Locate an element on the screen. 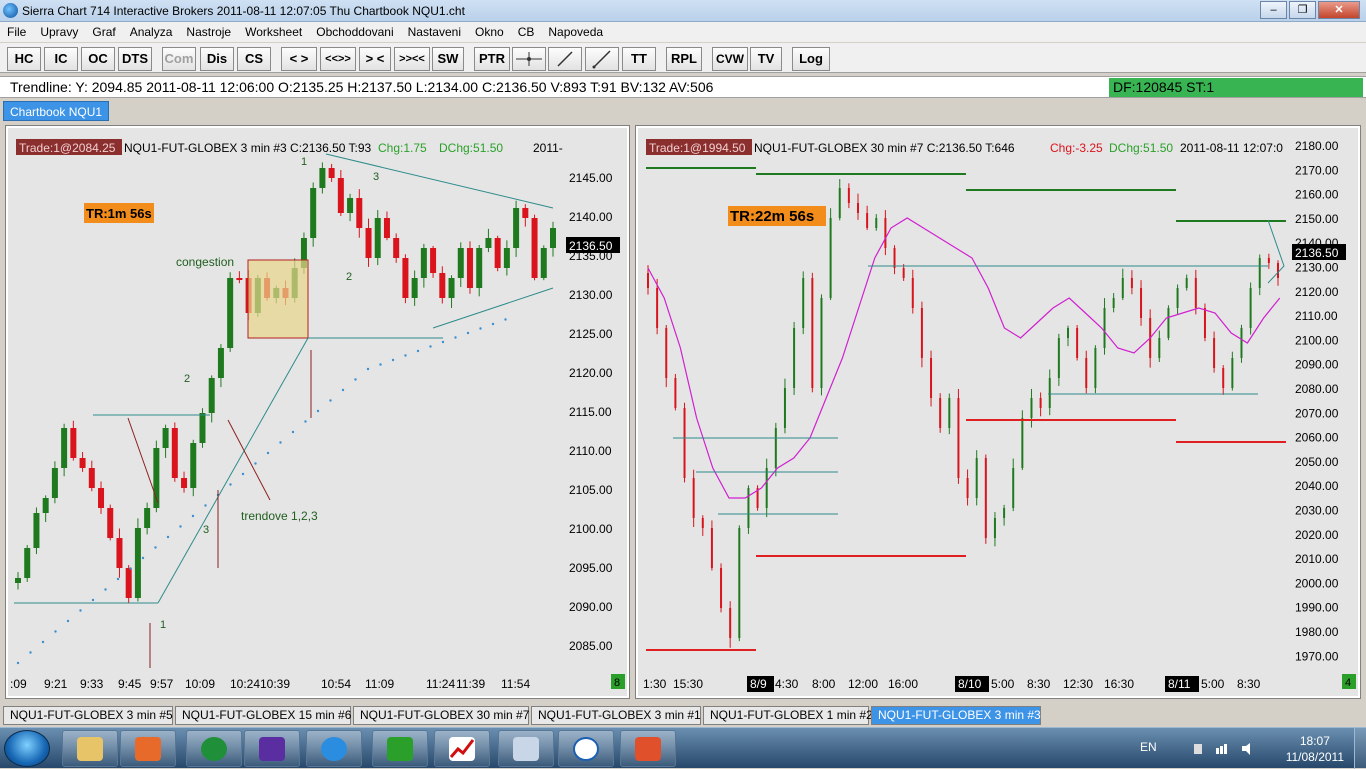 This screenshot has width=1366, height=769. dis-button: Dis is located at coordinates (217, 59).